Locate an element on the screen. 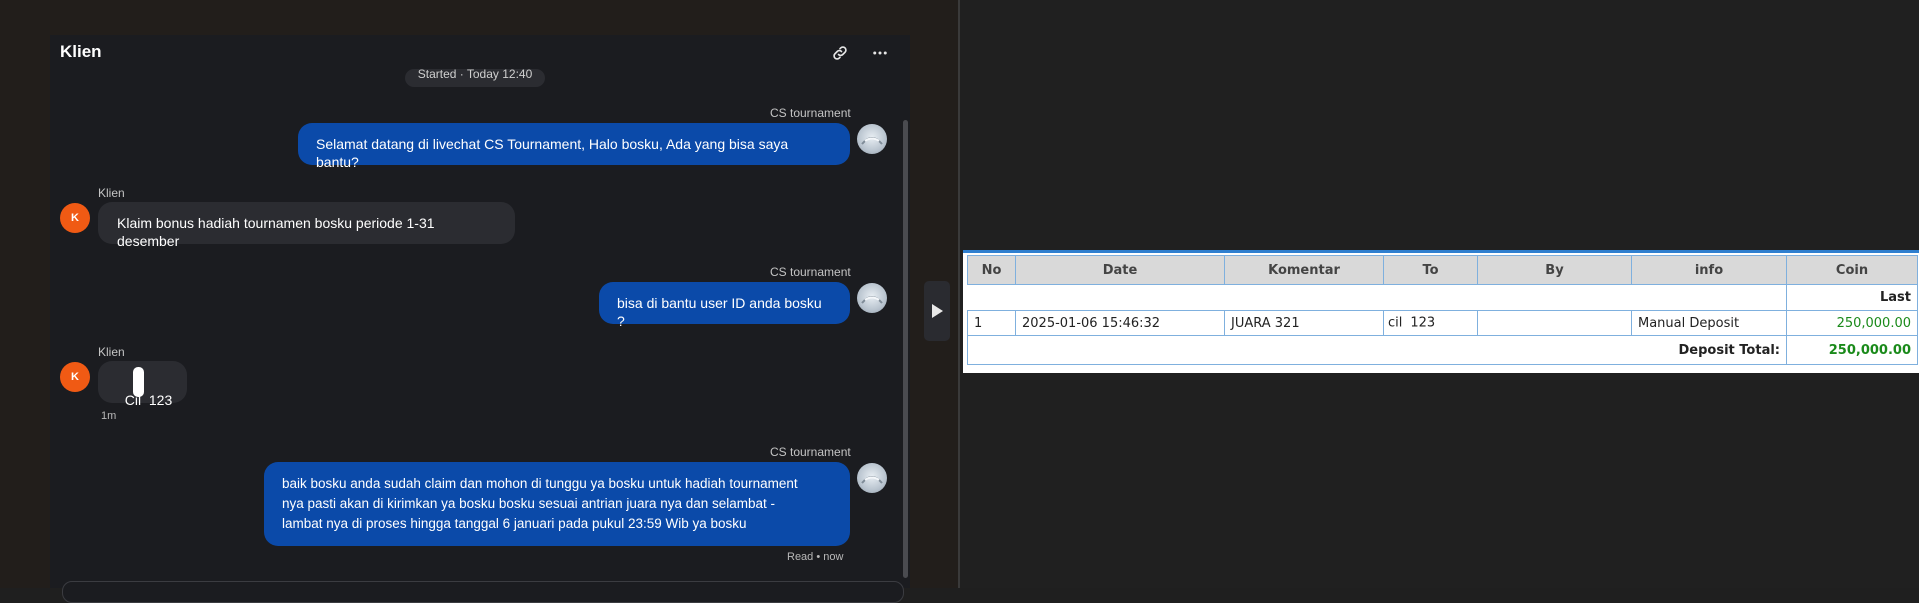 This screenshot has height=603, width=1919. link-icon is located at coordinates (840, 53).